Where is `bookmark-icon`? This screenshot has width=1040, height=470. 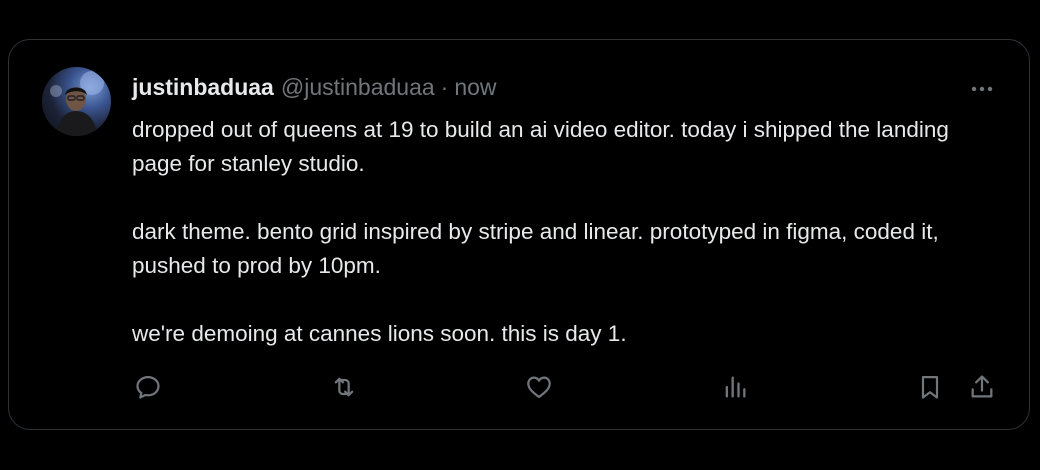
bookmark-icon is located at coordinates (930, 387).